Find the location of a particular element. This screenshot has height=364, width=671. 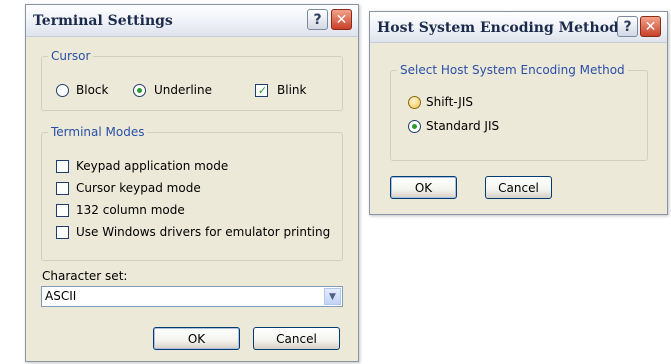

cursor-group: Cursor is located at coordinates (192, 80).